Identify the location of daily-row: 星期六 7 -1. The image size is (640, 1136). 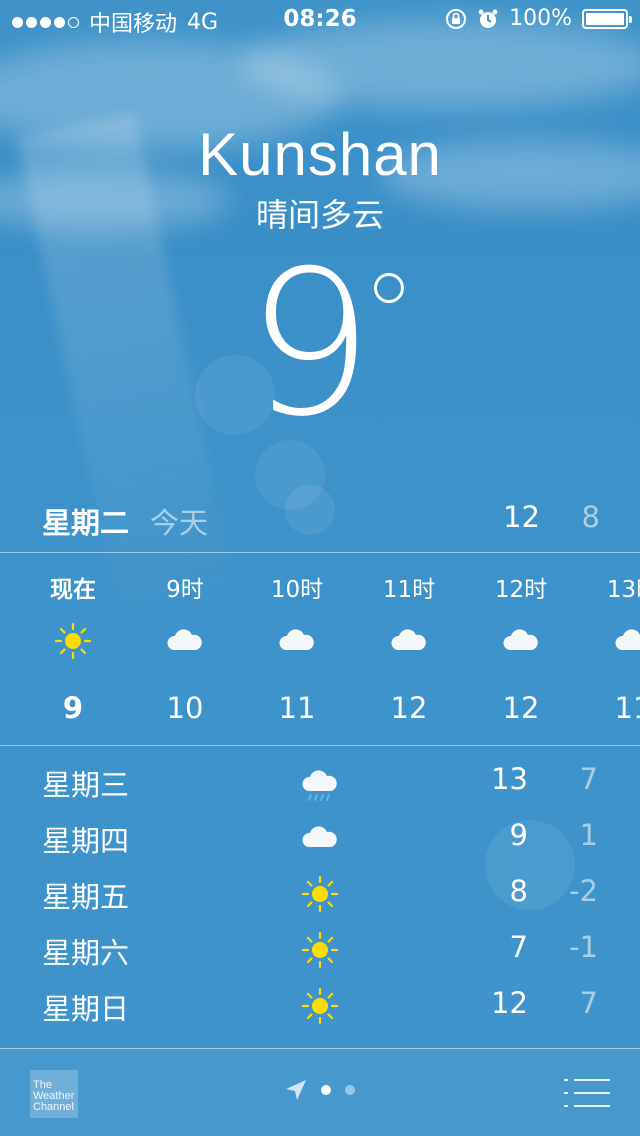
(320, 948).